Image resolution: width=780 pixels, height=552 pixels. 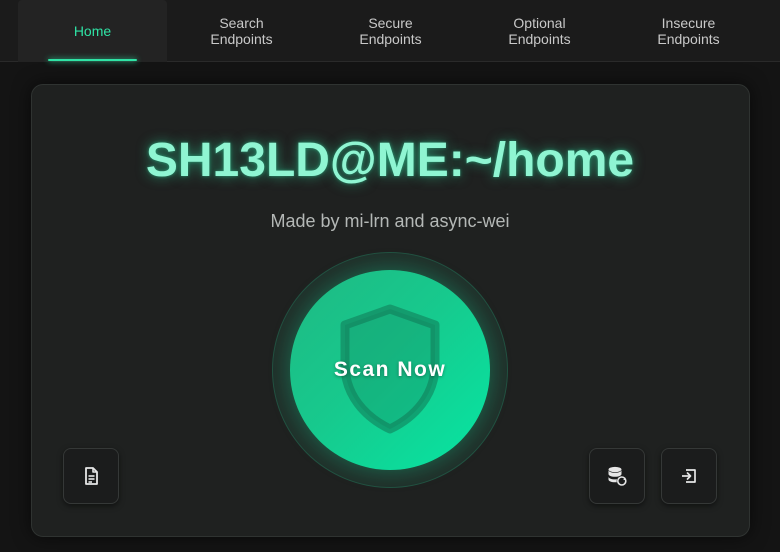 I want to click on logout-button, so click(x=689, y=476).